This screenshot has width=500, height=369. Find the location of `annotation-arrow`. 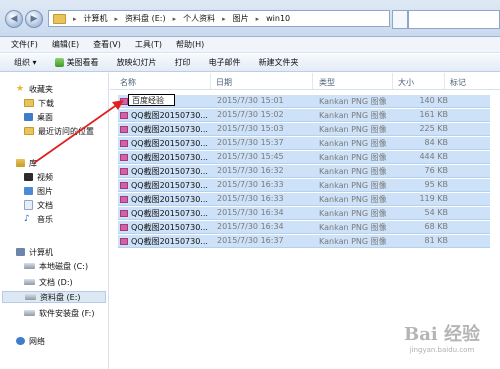

annotation-arrow is located at coordinates (78, 132).